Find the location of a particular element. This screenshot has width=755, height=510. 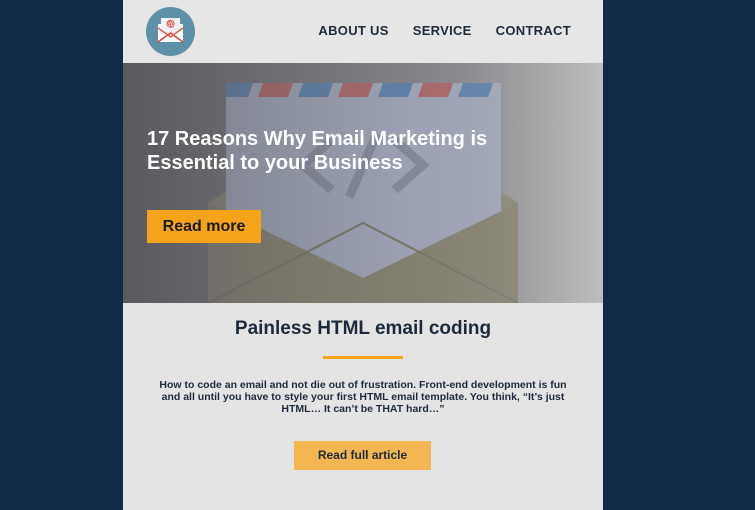

top-nav: ABOUT US SERVICE CONTRACT is located at coordinates (444, 30).